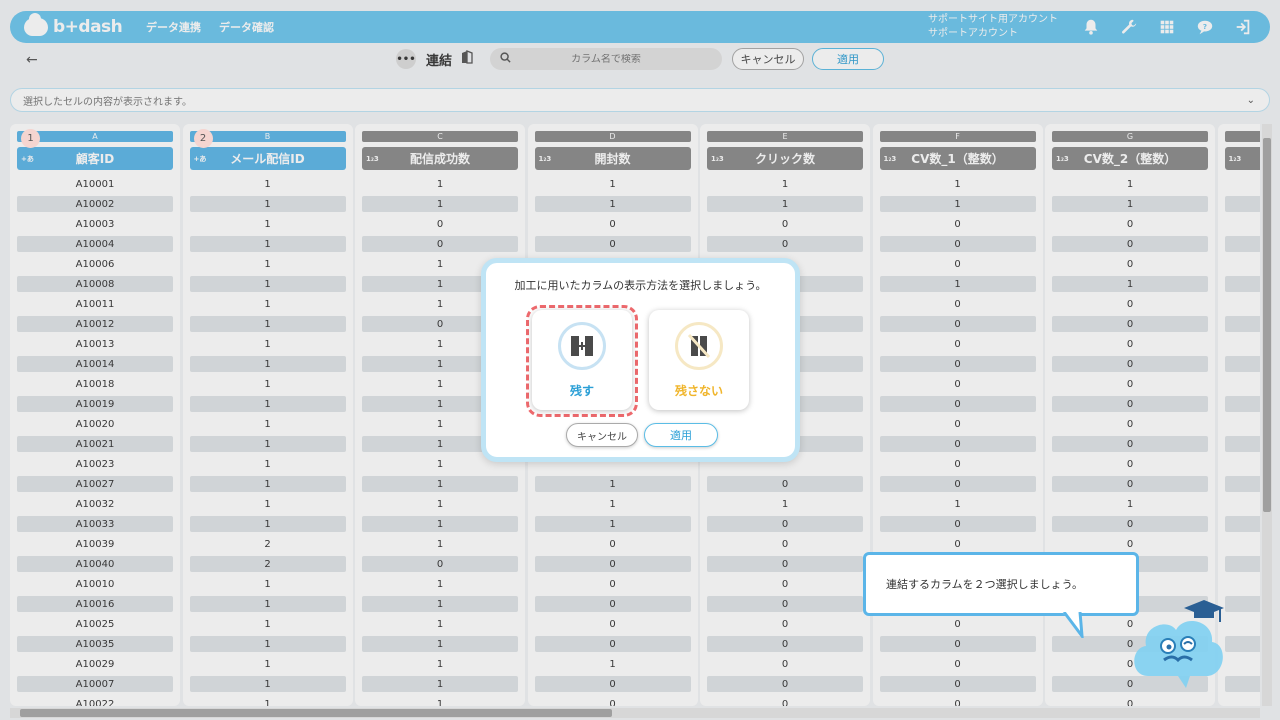  Describe the element at coordinates (602, 435) in the screenshot. I see `modal-cancel-button: キャンセル` at that location.